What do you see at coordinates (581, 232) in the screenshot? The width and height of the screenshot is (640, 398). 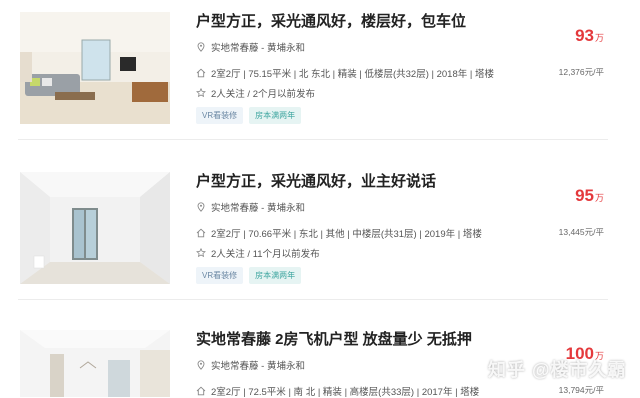 I see `unit-price: 13,445元/平` at bounding box center [581, 232].